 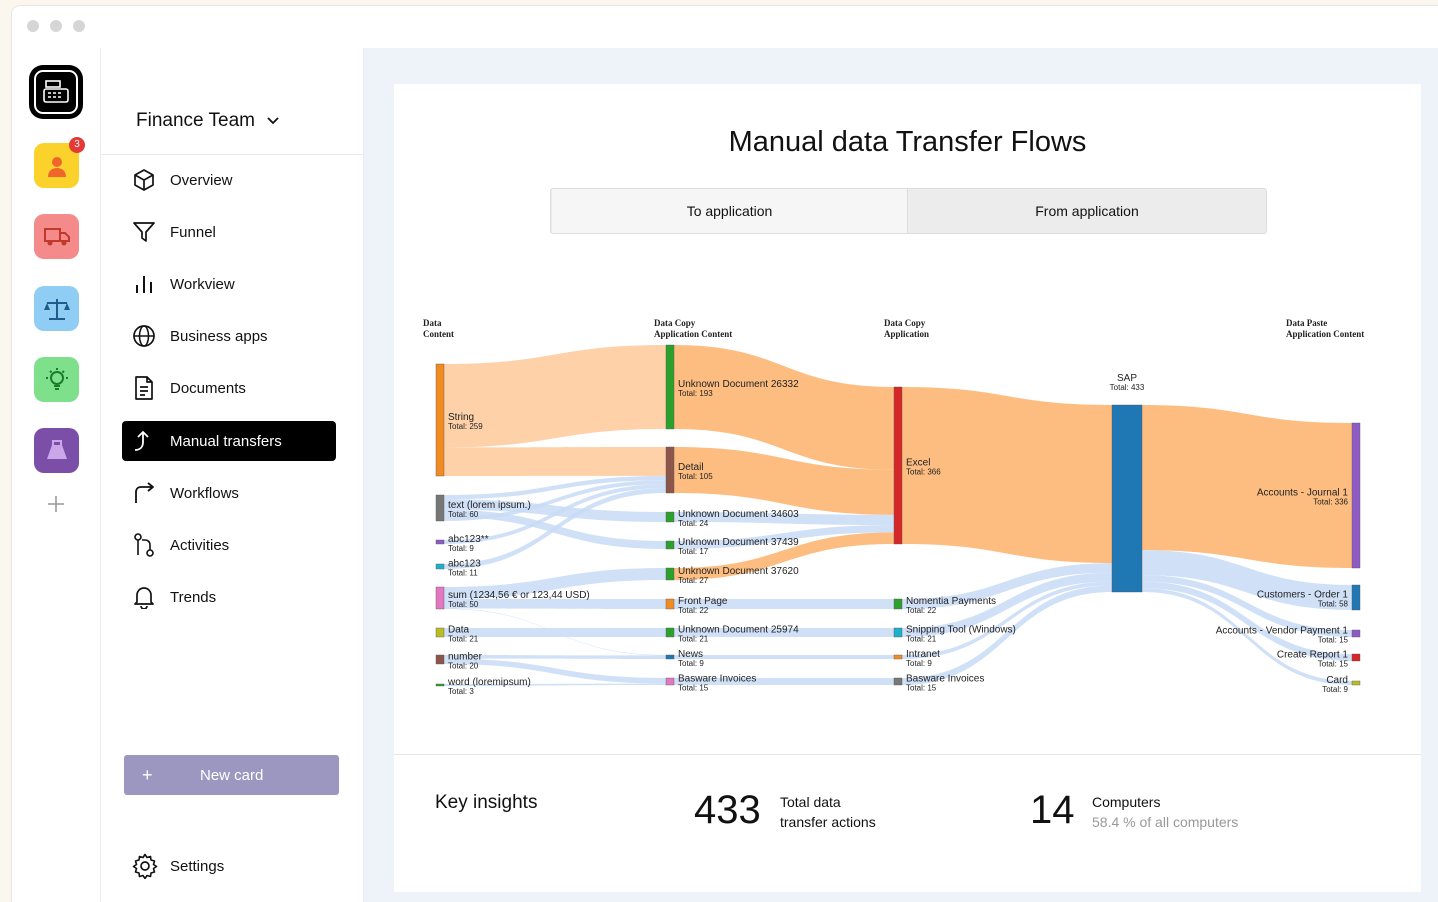 What do you see at coordinates (1333, 604) in the screenshot?
I see `sankey-node-total: Total: 58` at bounding box center [1333, 604].